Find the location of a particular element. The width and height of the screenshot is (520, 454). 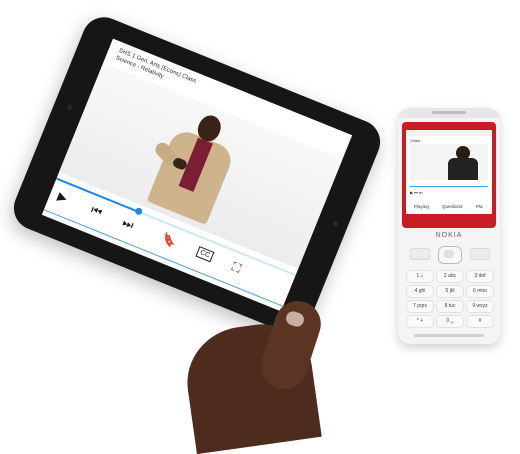

play-icon: ▶ is located at coordinates (63, 197).